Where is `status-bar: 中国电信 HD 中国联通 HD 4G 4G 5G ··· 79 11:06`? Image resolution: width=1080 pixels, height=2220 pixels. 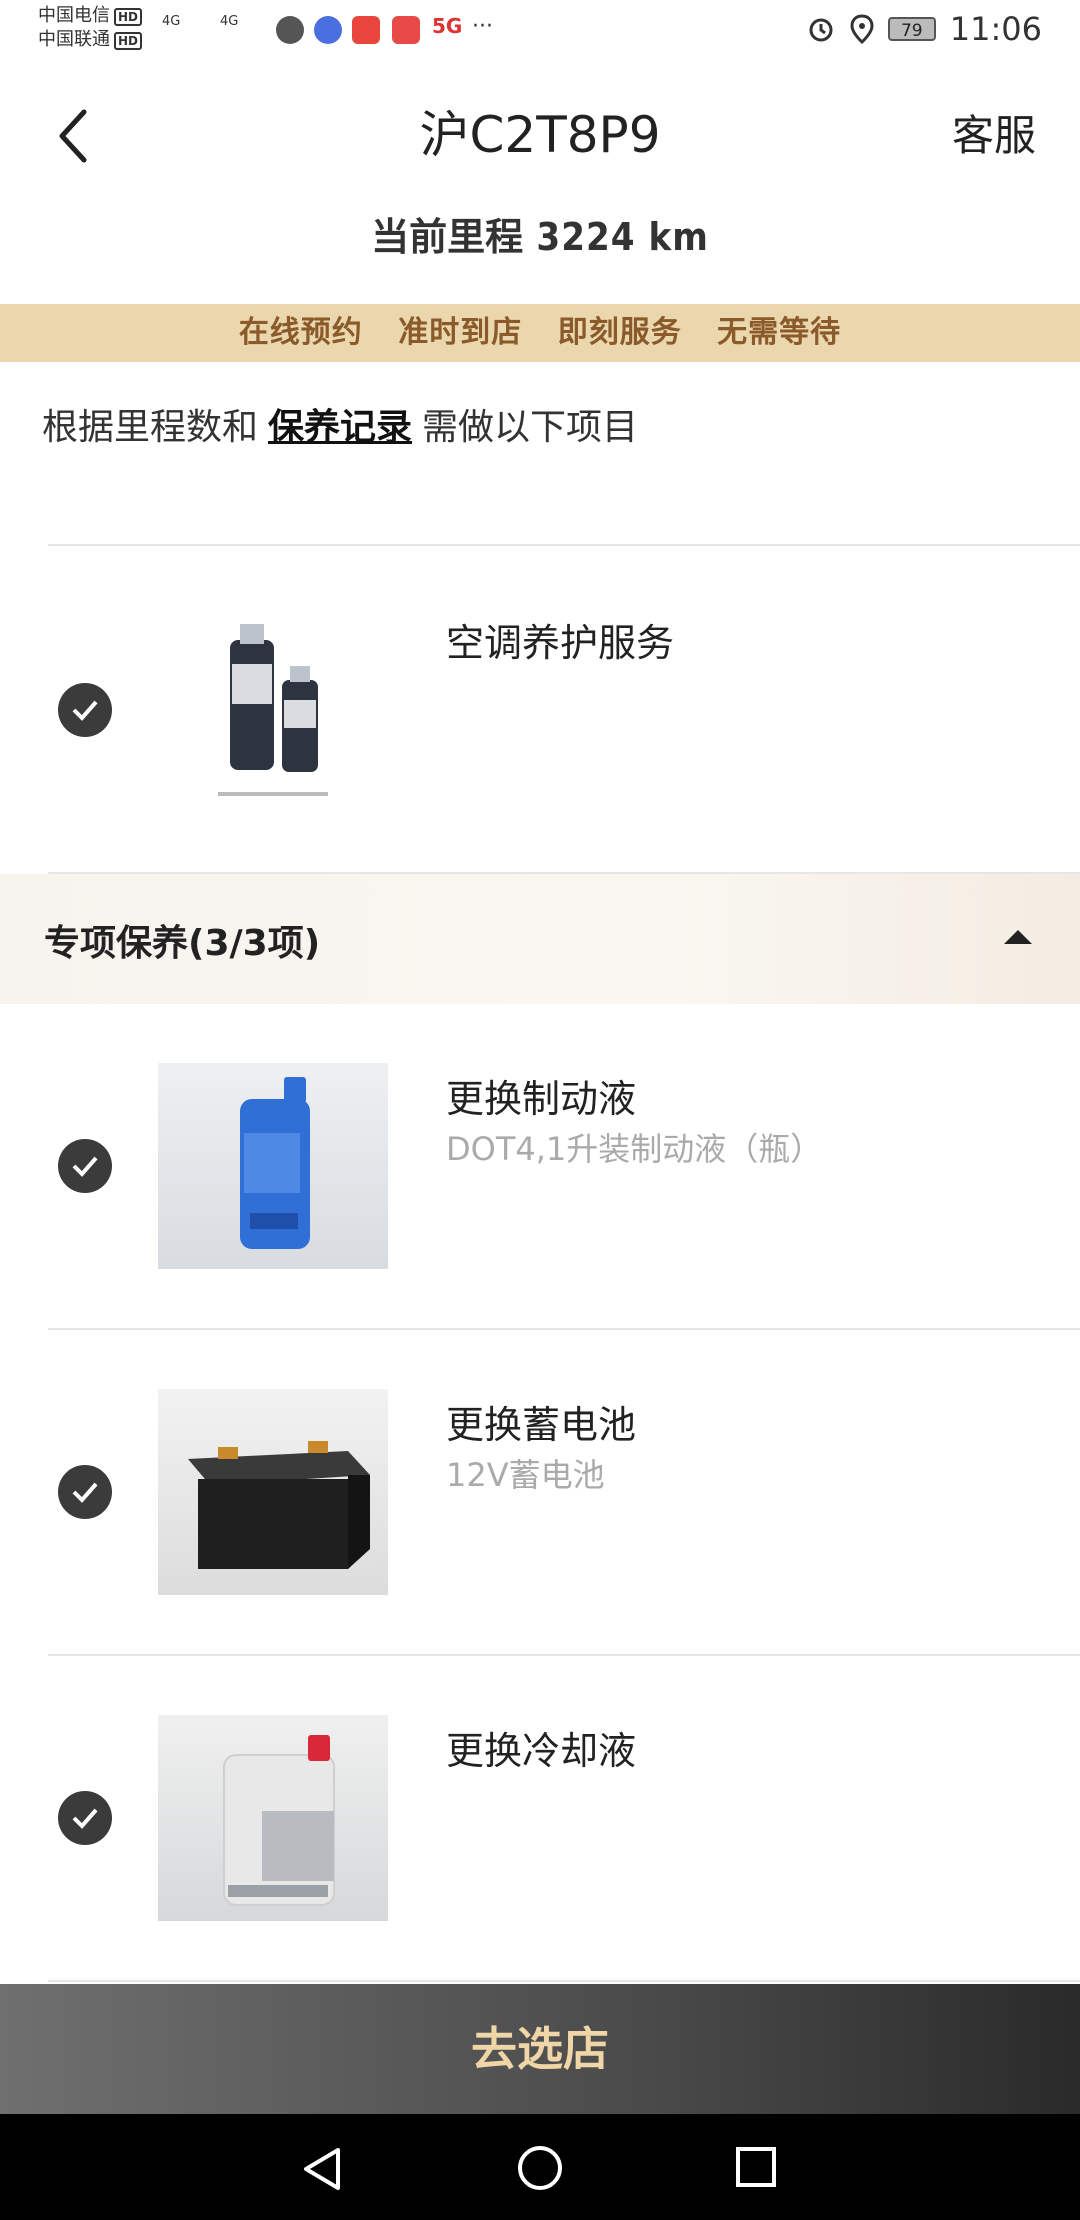
status-bar: 中国电信 HD 中国联通 HD 4G 4G 5G ··· 79 11:06 is located at coordinates (540, 32).